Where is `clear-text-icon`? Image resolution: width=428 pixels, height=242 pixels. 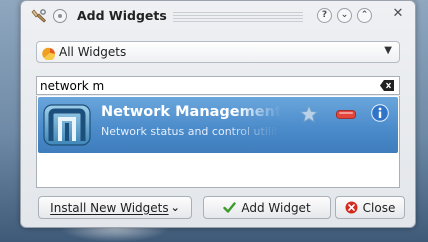
clear-text-icon is located at coordinates (387, 85).